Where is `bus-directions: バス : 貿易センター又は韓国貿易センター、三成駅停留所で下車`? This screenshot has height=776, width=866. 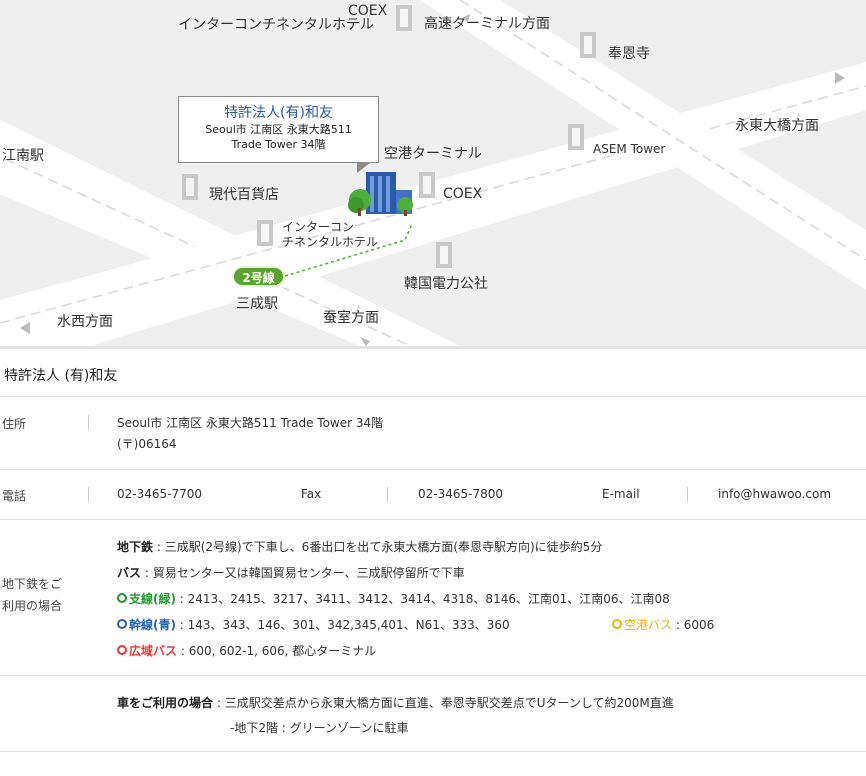
bus-directions: バス : 貿易センター又は韓国貿易センター、三成駅停留所で下車 is located at coordinates (291, 573).